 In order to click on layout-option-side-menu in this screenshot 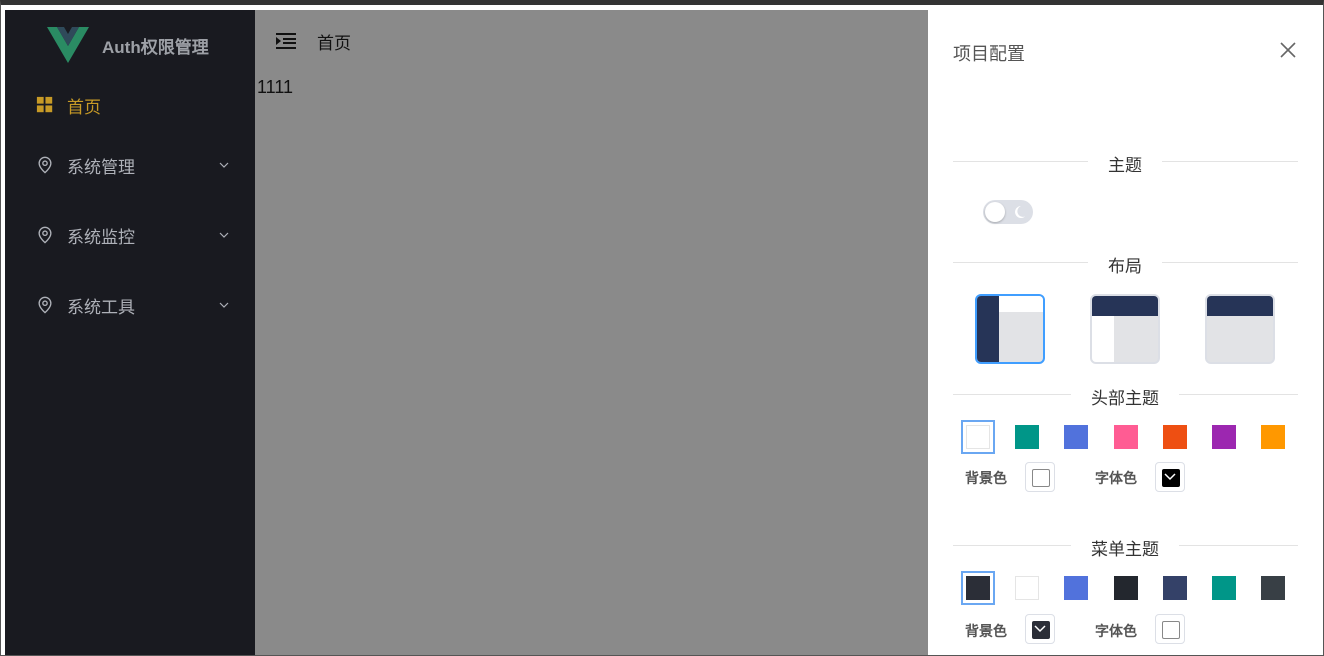, I will do `click(1010, 329)`.